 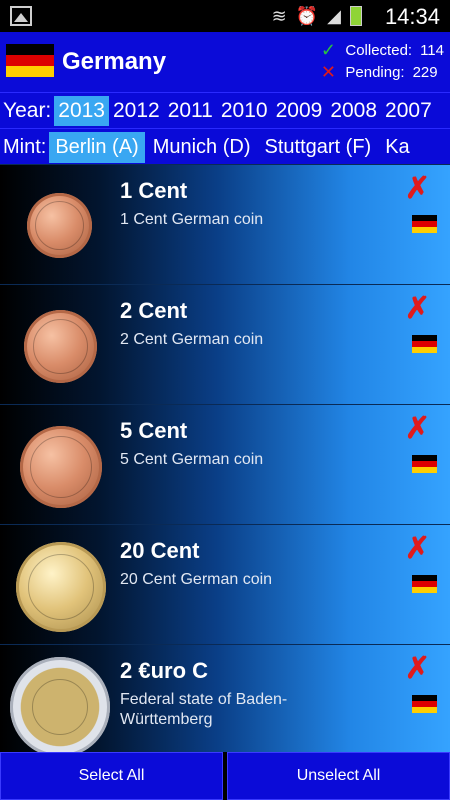 What do you see at coordinates (328, 49) in the screenshot?
I see `check-icon: ✓` at bounding box center [328, 49].